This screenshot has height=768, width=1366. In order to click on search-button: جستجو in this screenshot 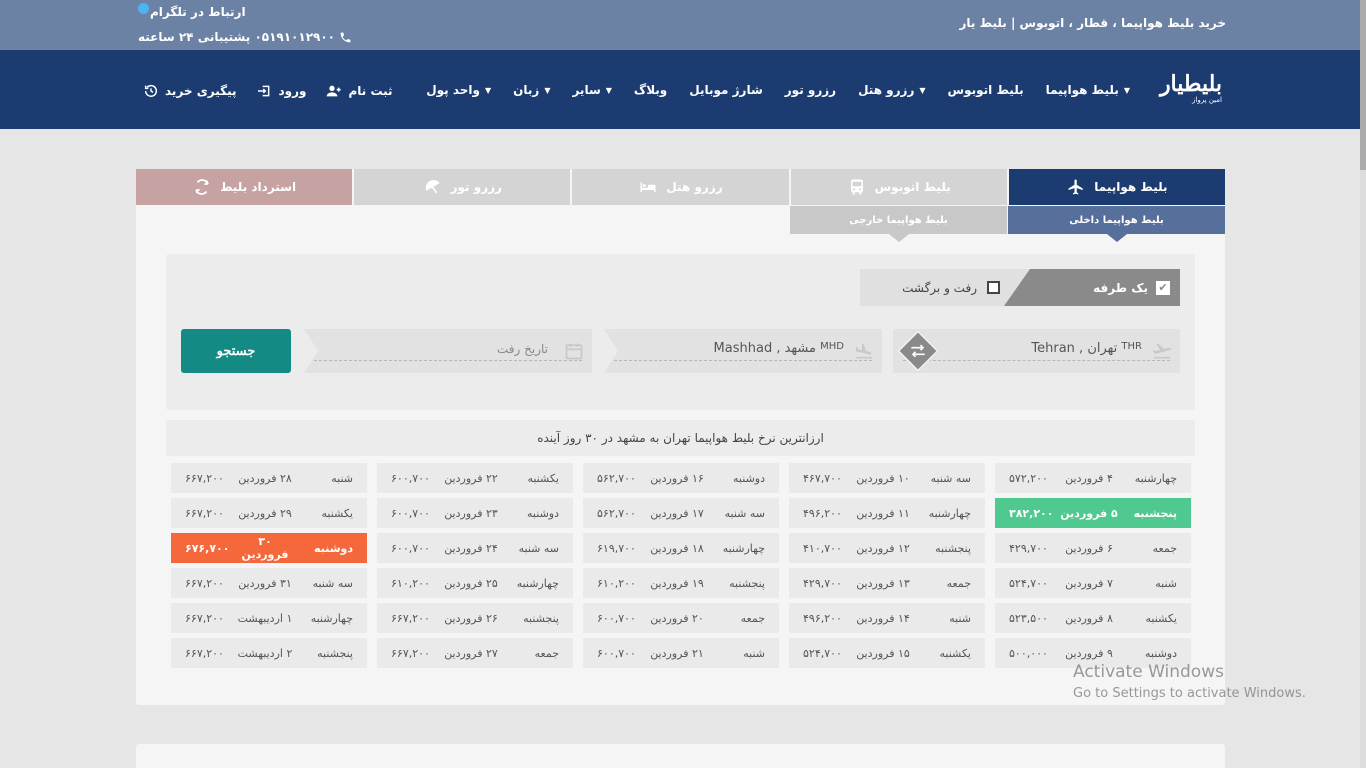, I will do `click(236, 351)`.